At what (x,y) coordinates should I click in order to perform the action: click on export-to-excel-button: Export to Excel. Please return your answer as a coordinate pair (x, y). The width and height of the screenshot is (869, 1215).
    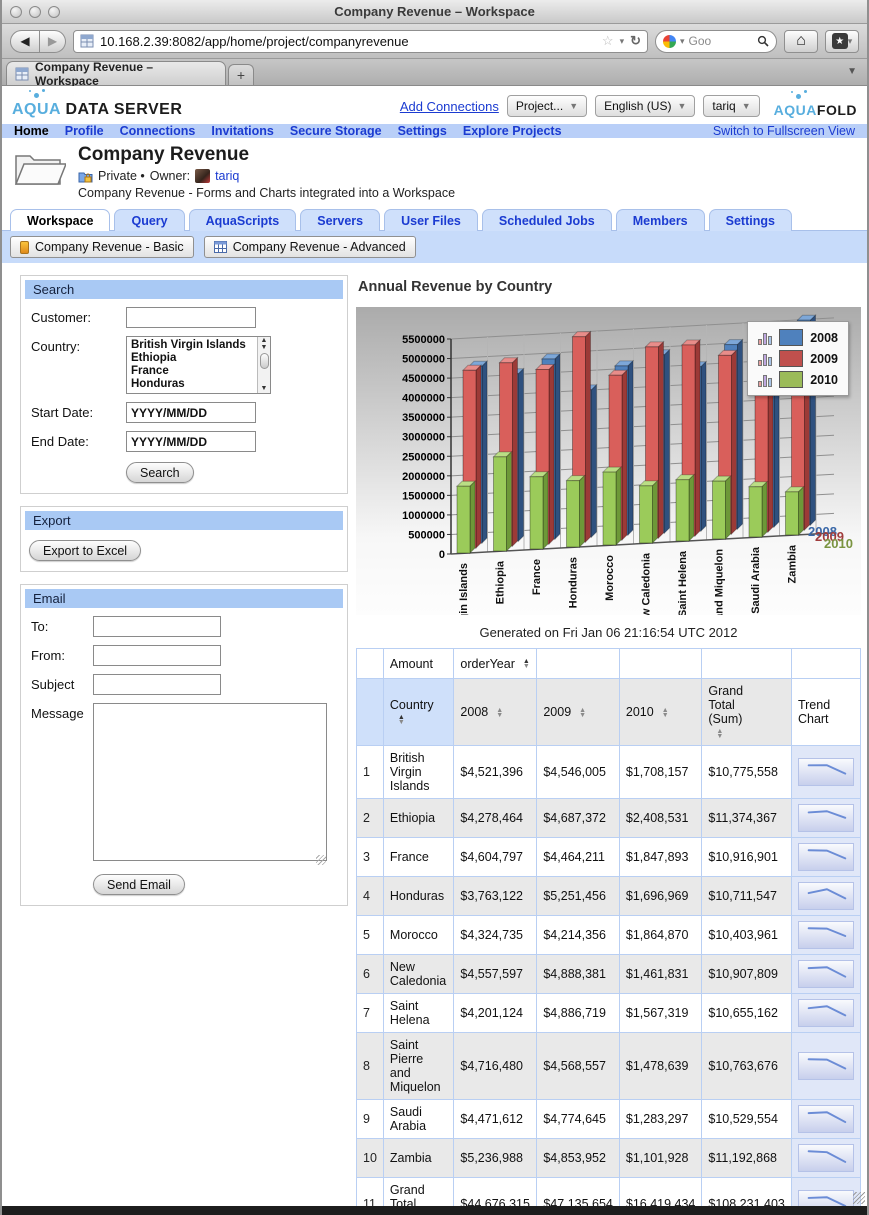
    Looking at the image, I should click on (85, 550).